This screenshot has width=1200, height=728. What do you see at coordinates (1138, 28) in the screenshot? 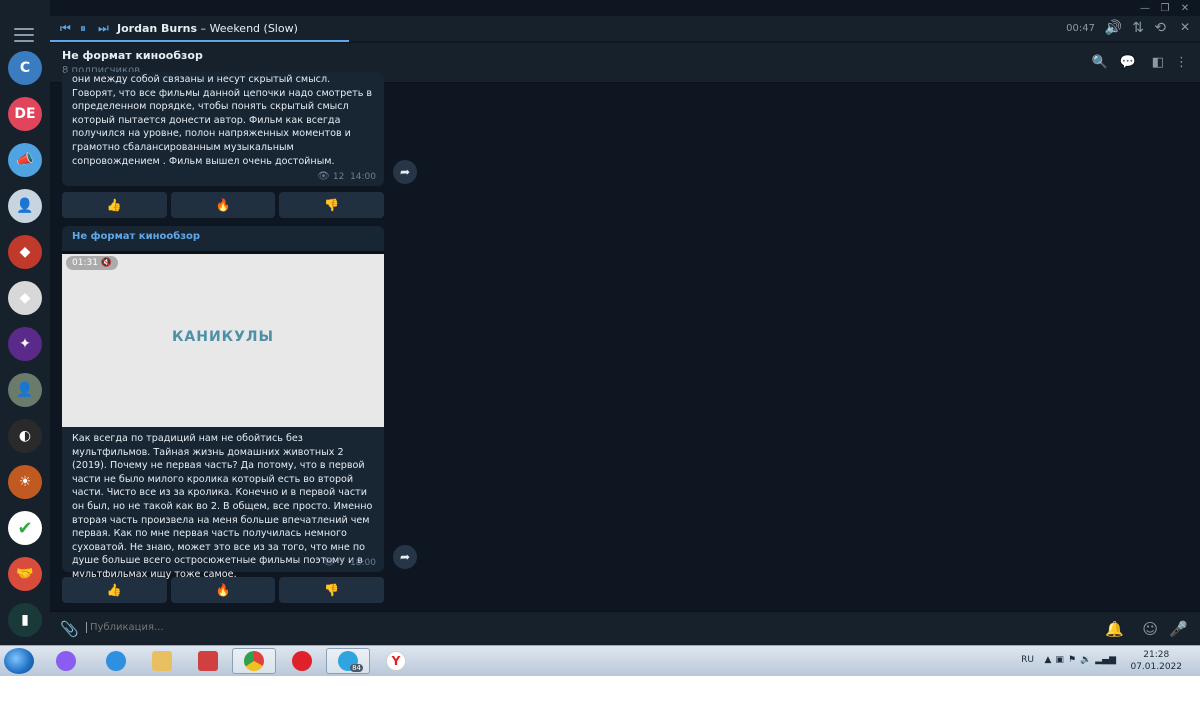
I see `order-icon: ⇅` at bounding box center [1138, 28].